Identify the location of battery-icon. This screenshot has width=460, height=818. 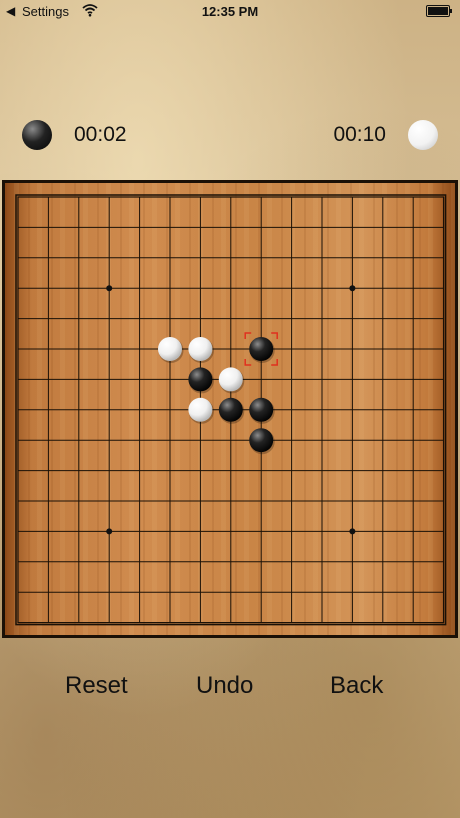
(439, 11).